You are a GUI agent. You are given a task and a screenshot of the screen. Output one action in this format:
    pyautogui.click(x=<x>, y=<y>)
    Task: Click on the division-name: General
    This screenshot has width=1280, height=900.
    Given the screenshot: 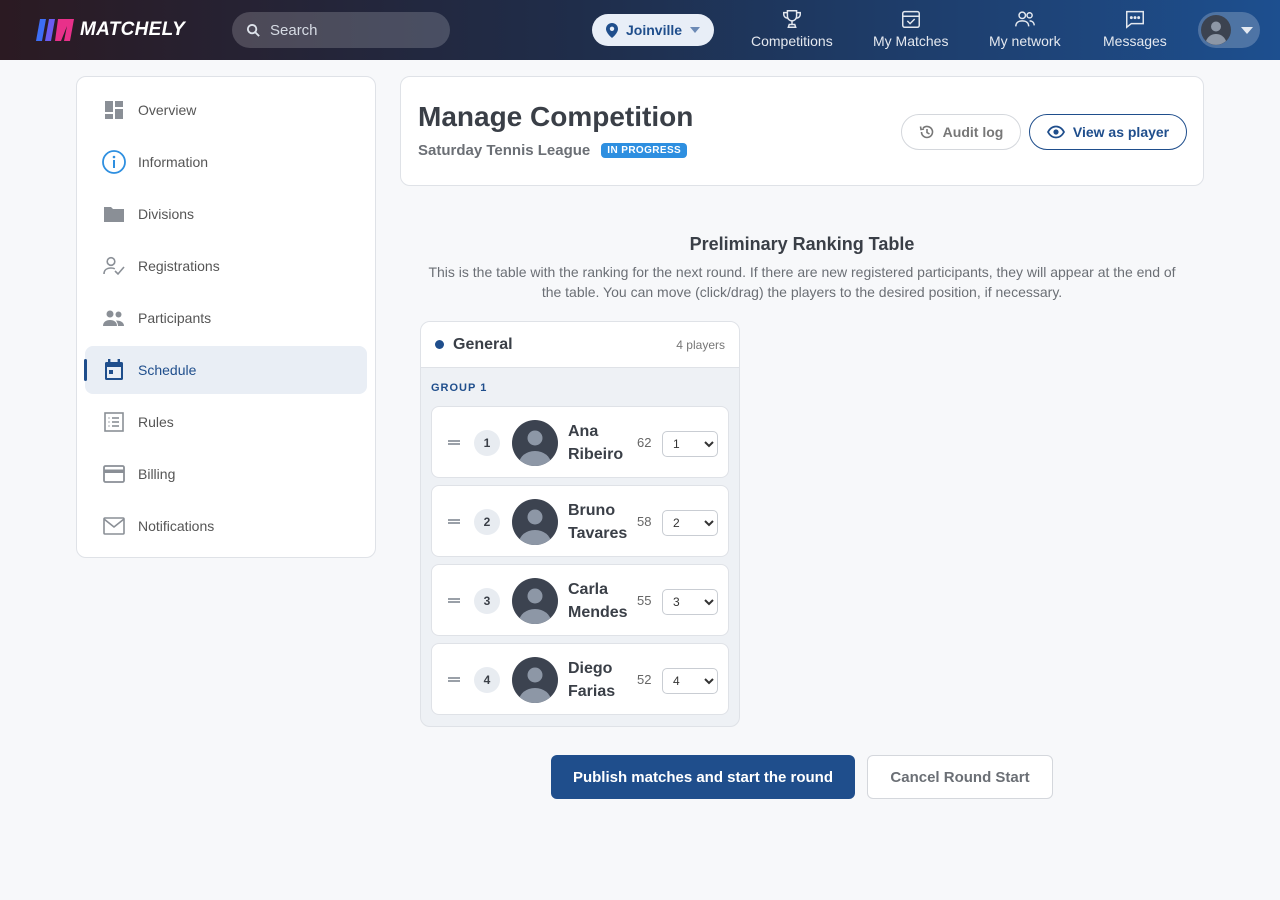 What is the action you would take?
    pyautogui.click(x=483, y=344)
    